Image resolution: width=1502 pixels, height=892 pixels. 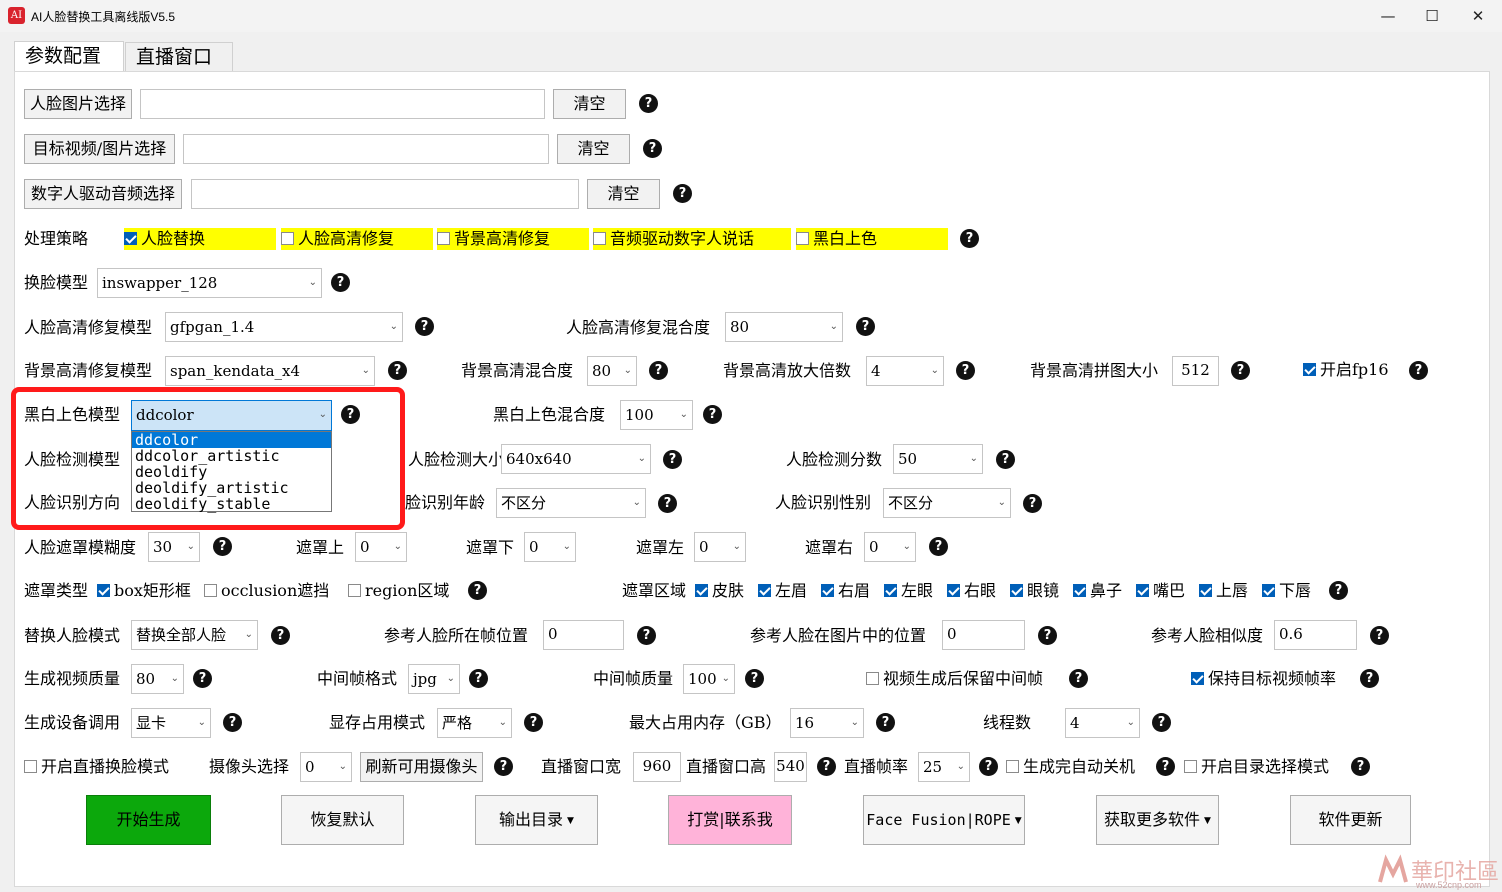 I want to click on target-path-input, so click(x=366, y=149).